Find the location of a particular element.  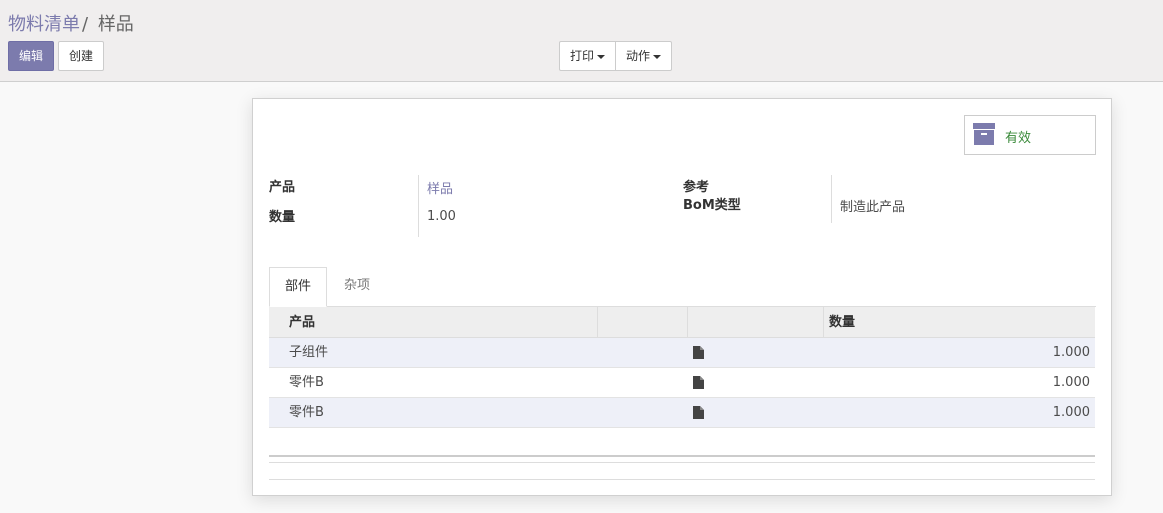

table-header: 产品 数量 is located at coordinates (682, 322).